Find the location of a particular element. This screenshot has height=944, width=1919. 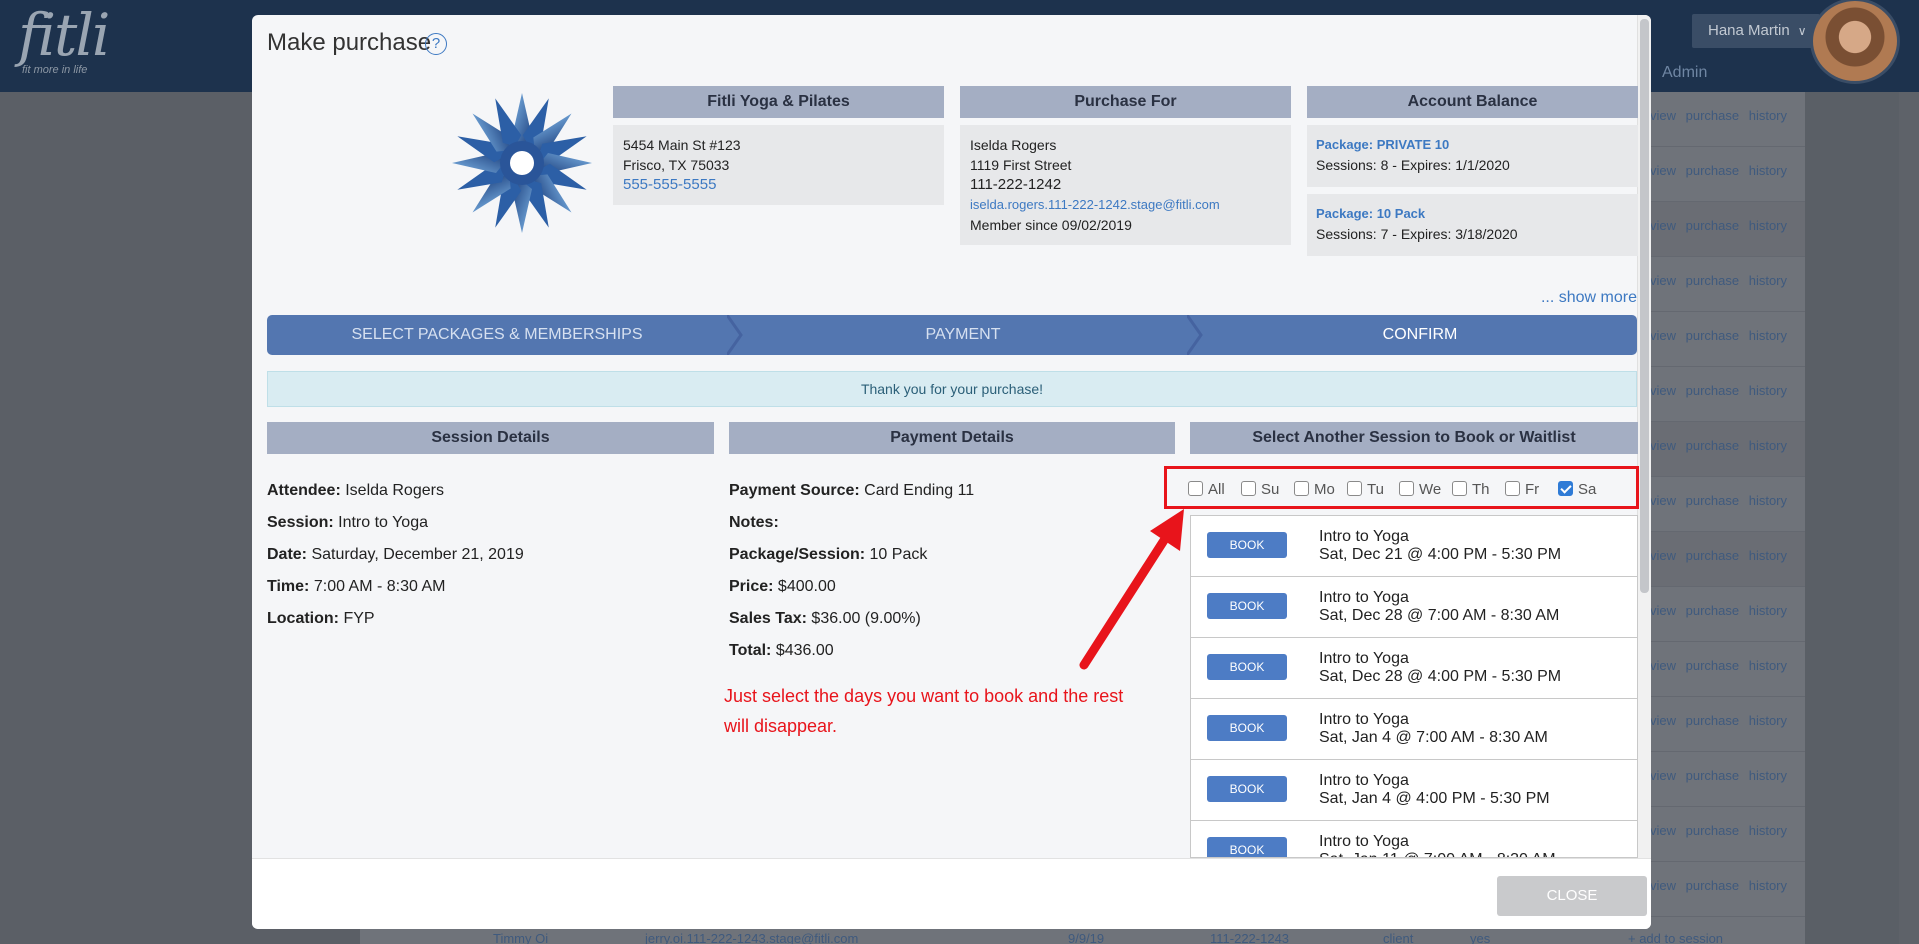

day-checkbox-su: Su is located at coordinates (1260, 489).